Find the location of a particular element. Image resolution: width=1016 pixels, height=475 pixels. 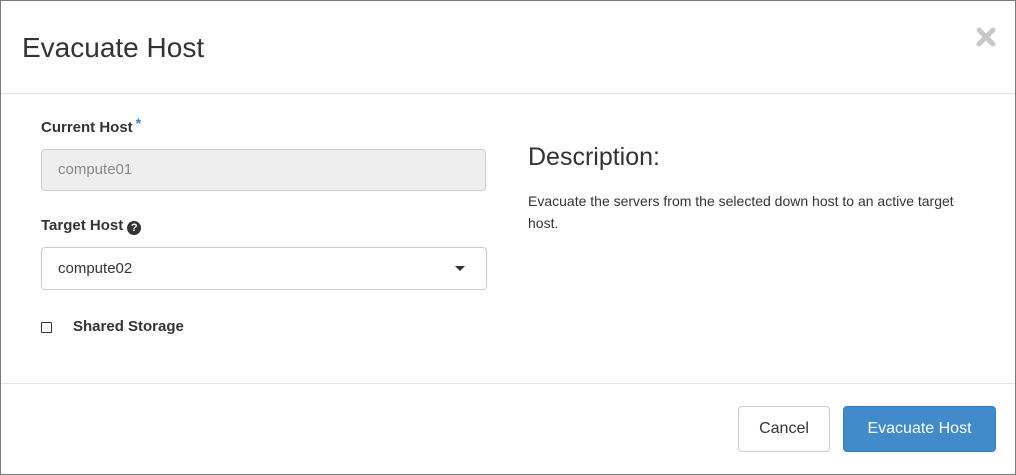

close-icon is located at coordinates (986, 37).